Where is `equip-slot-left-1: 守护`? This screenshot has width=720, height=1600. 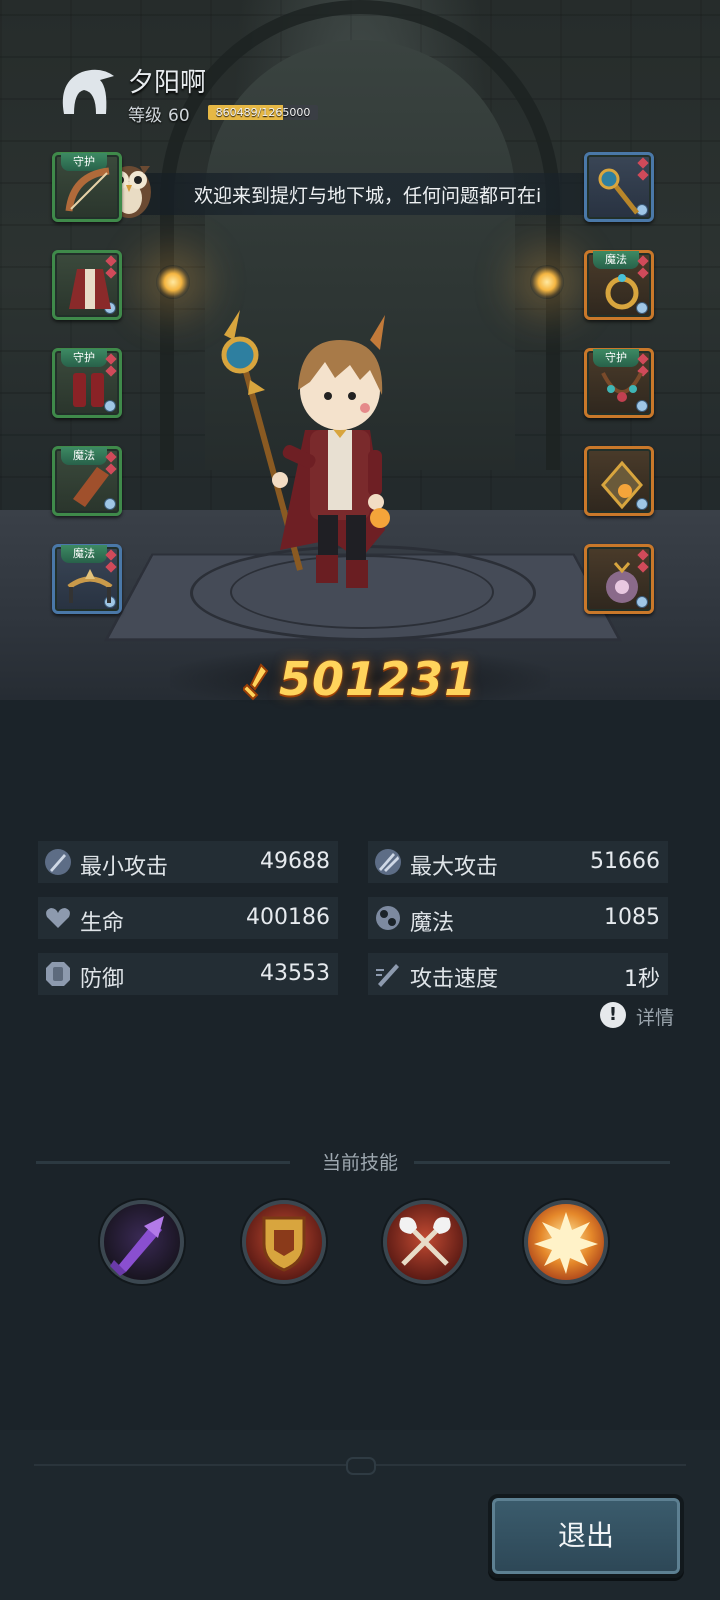
equip-slot-left-1: 守护 is located at coordinates (87, 187).